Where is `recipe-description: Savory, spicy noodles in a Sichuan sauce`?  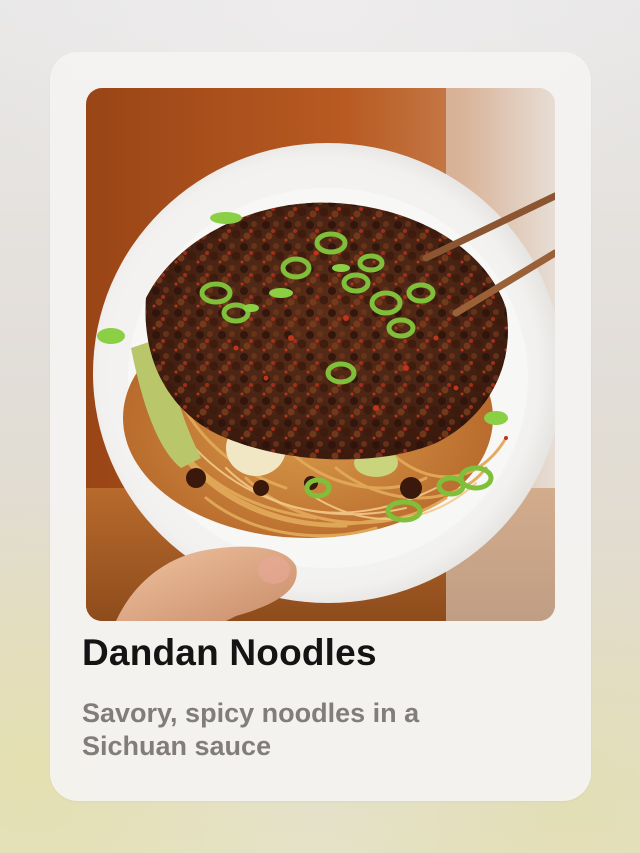 recipe-description: Savory, spicy noodles in a Sichuan sauce is located at coordinates (251, 729).